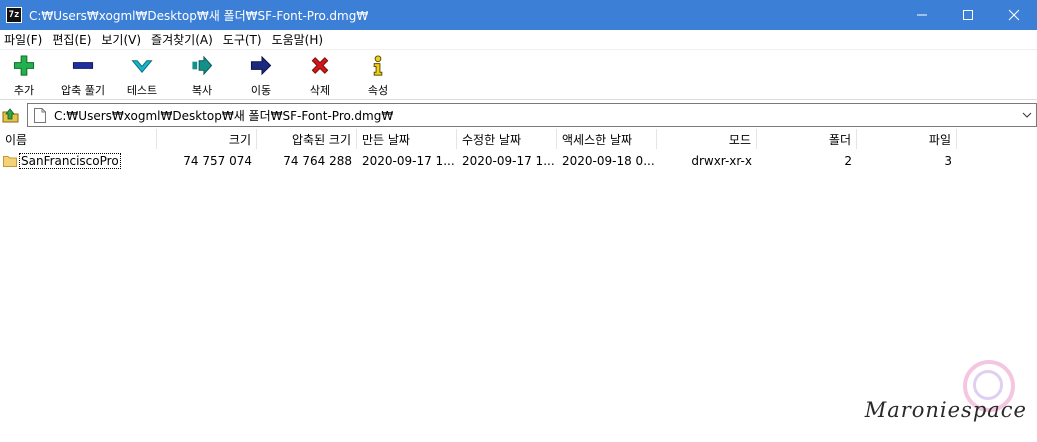 The height and width of the screenshot is (442, 1037). I want to click on delete-button: 삭제, so click(320, 76).